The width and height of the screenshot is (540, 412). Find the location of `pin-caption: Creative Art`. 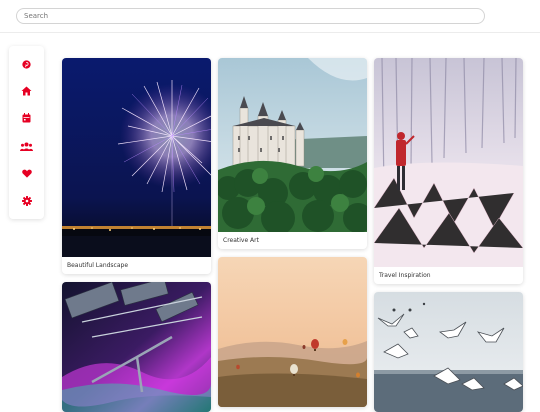

pin-caption: Creative Art is located at coordinates (241, 240).